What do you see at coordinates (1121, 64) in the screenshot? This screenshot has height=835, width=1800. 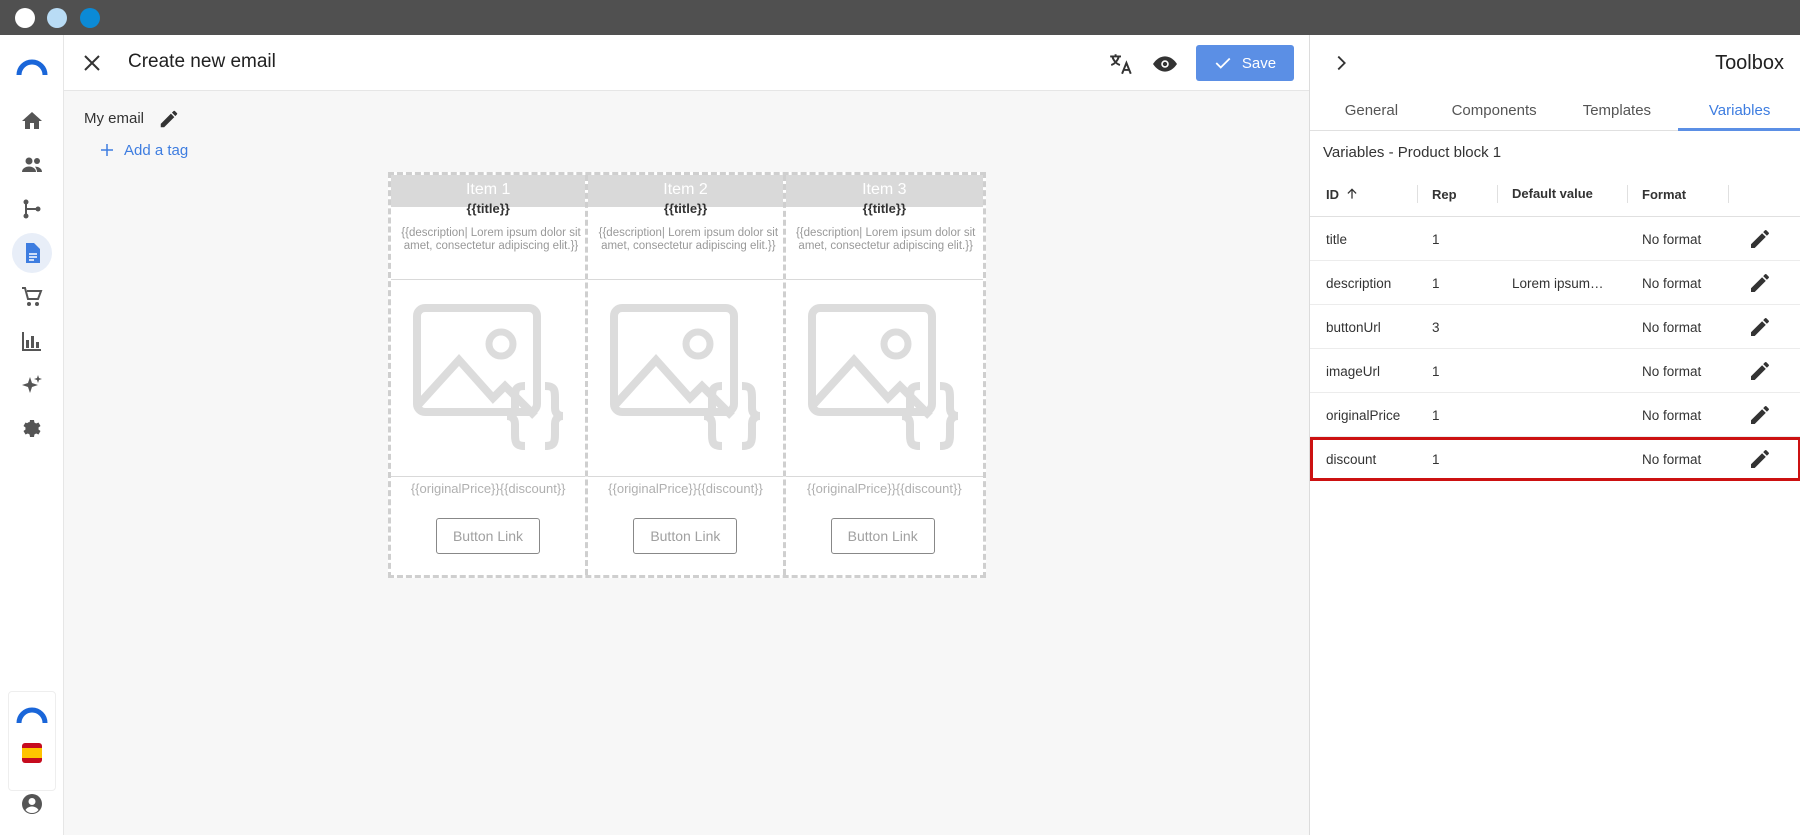 I see `translate-icon` at bounding box center [1121, 64].